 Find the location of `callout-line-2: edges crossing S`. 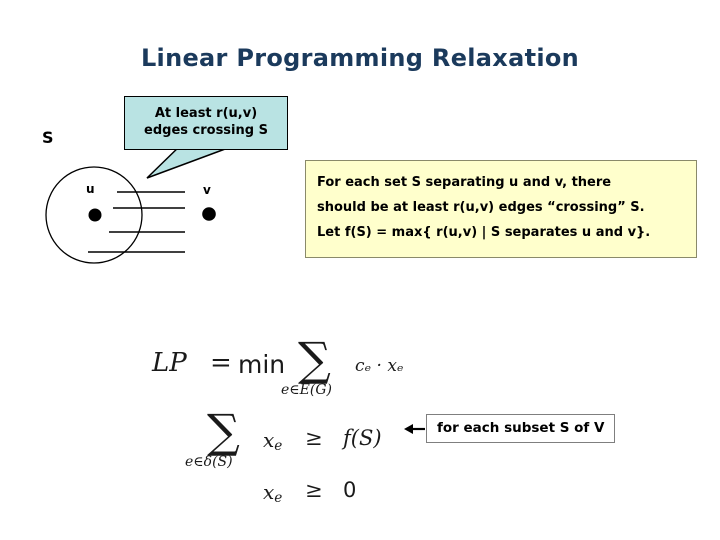

callout-line-2: edges crossing S is located at coordinates (206, 130).